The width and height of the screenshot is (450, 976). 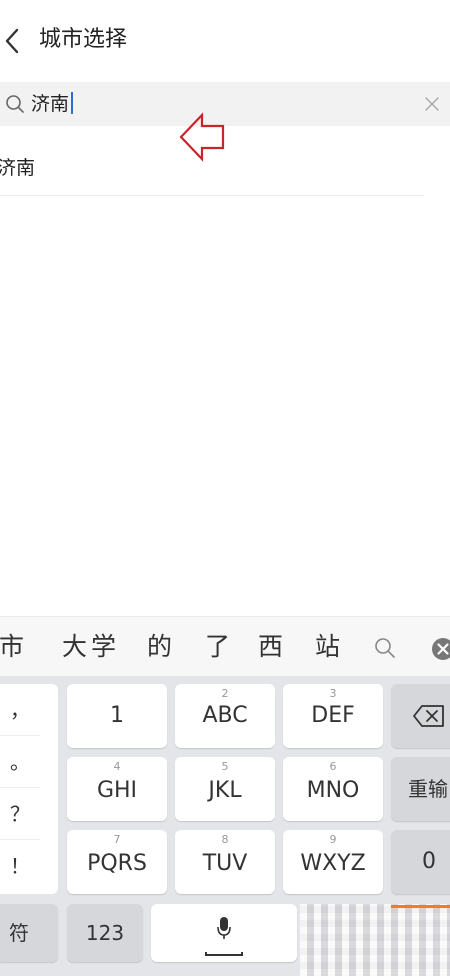 What do you see at coordinates (72, 103) in the screenshot?
I see `text-caret` at bounding box center [72, 103].